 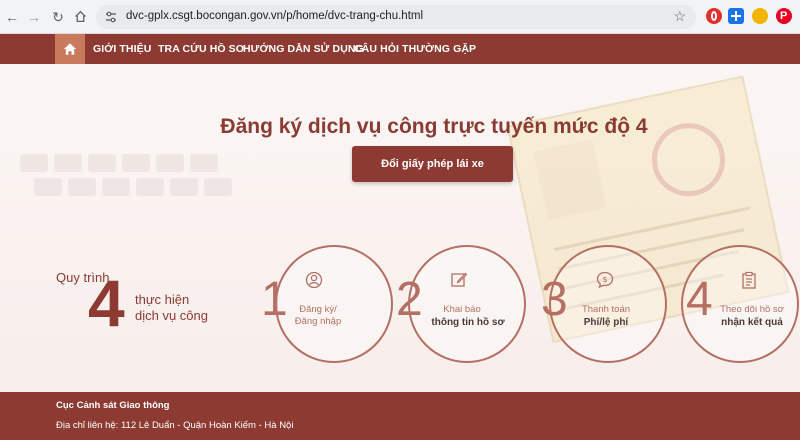 I want to click on nav-item-gioi-thieu: GIỚI THIỆU, so click(x=122, y=49).